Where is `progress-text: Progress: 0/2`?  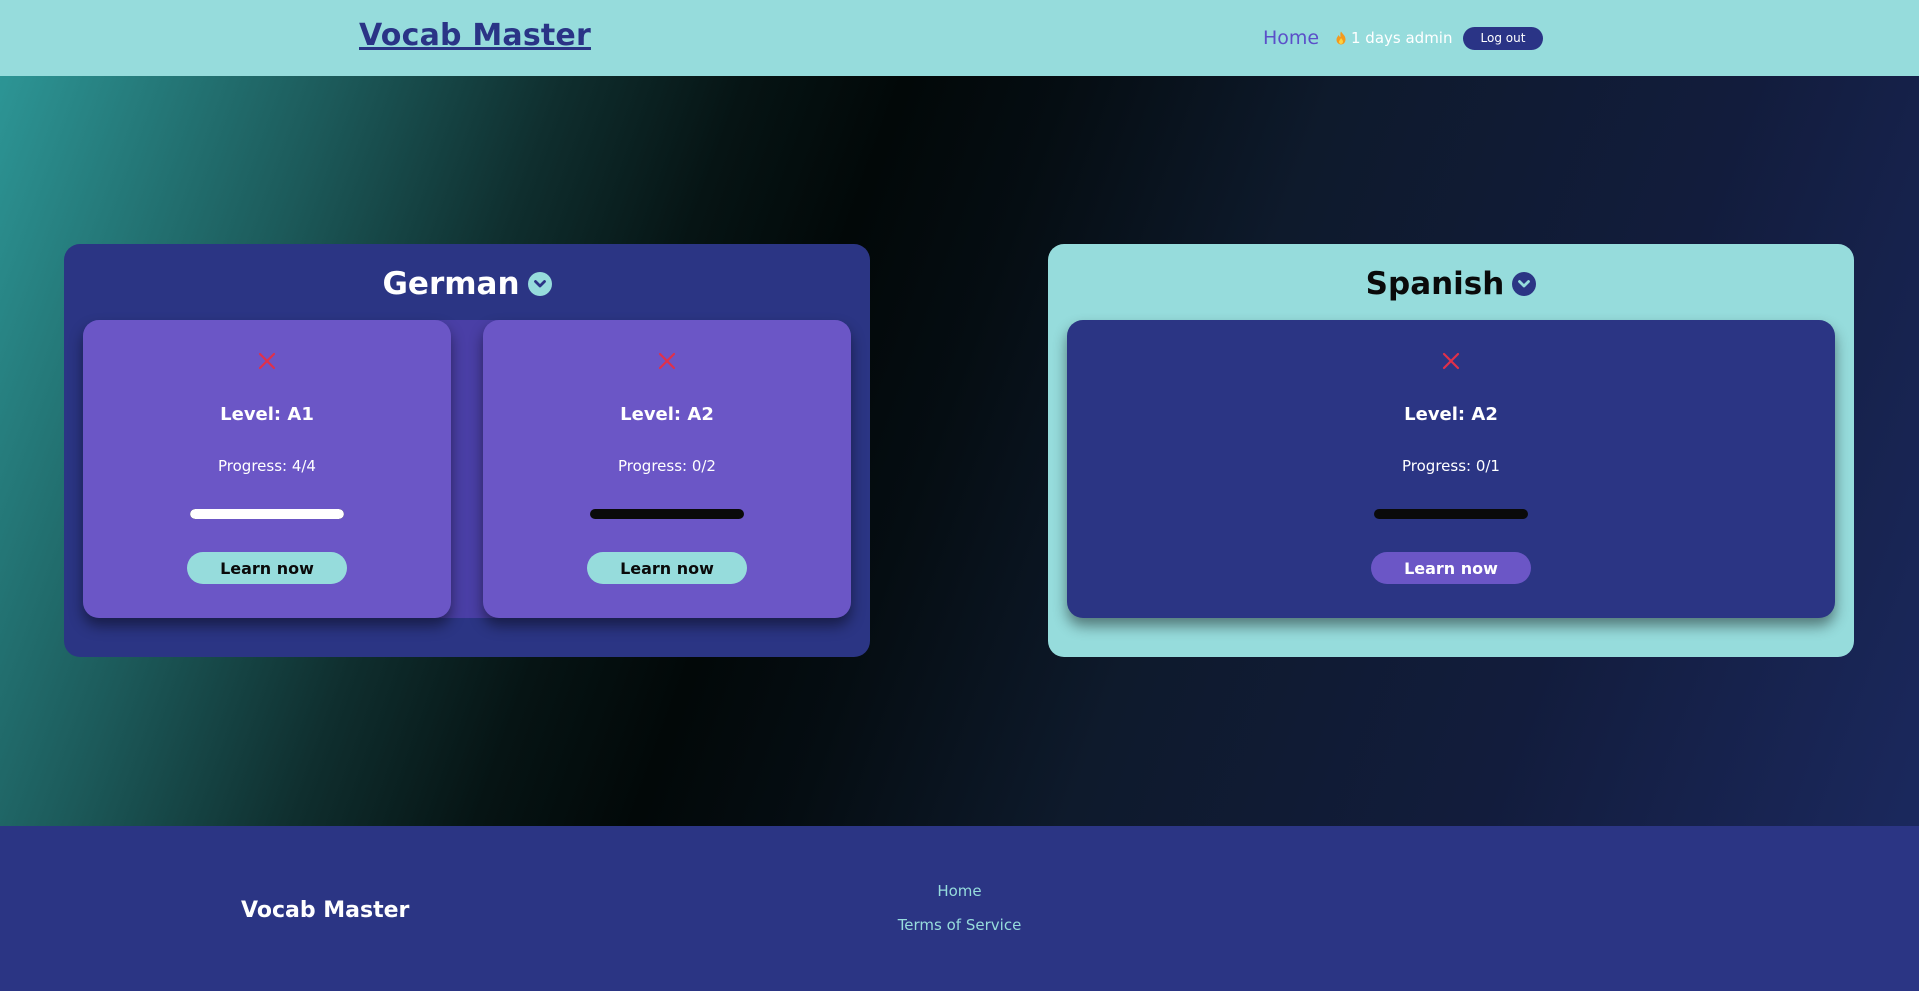 progress-text: Progress: 0/2 is located at coordinates (667, 466).